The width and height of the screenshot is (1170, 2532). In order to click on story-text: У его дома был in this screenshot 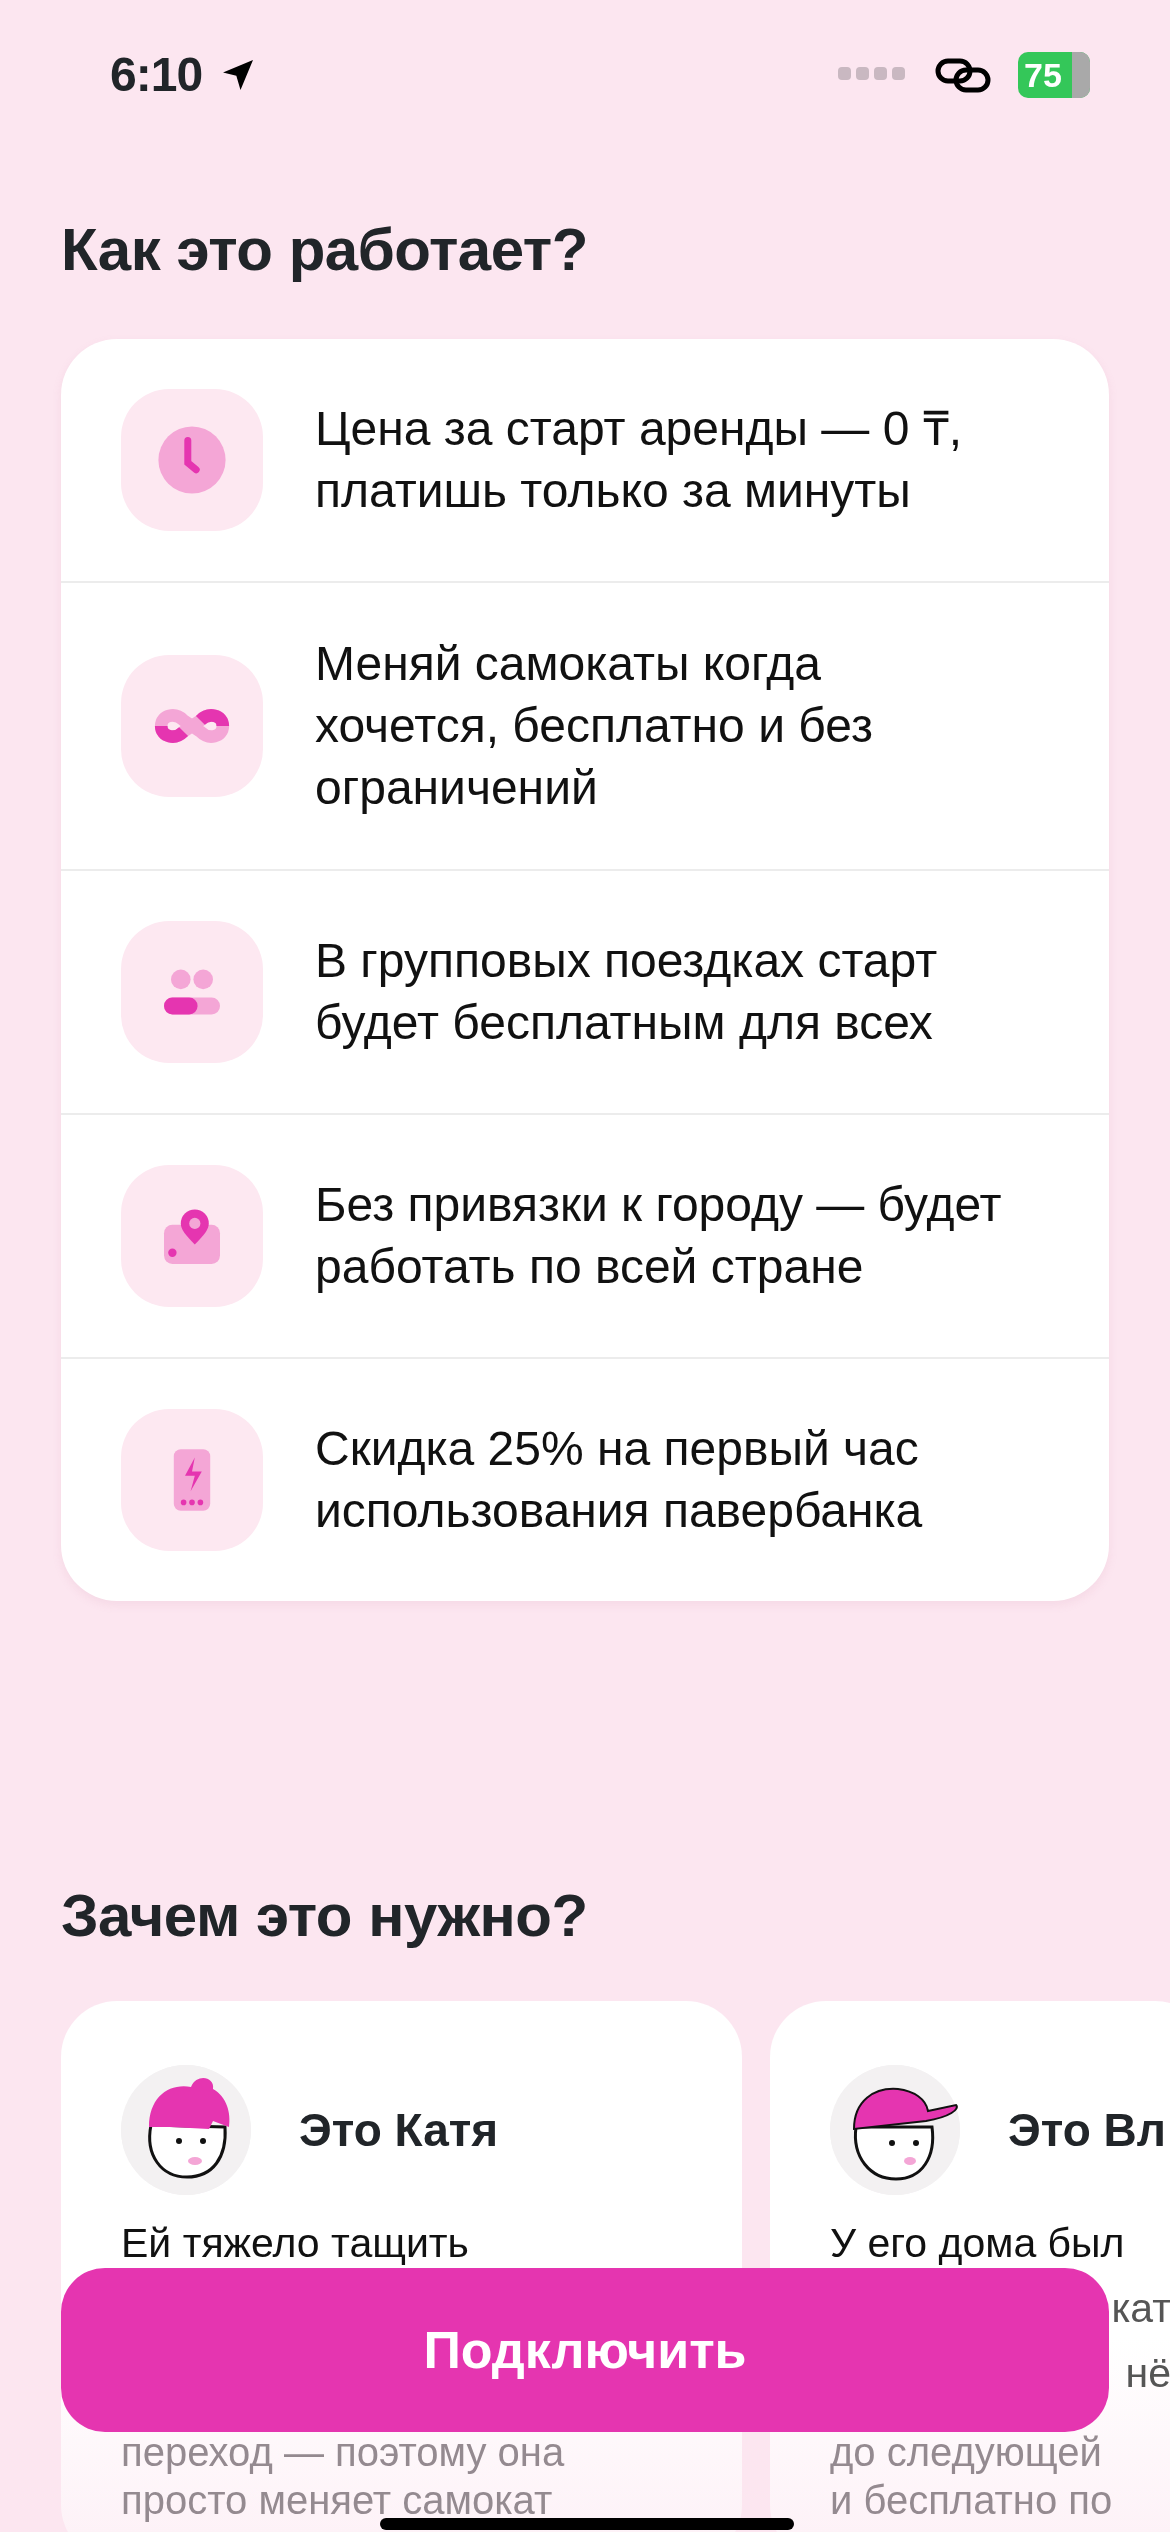, I will do `click(978, 2243)`.